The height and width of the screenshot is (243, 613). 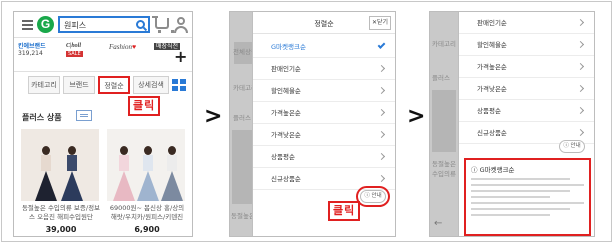 What do you see at coordinates (114, 85) in the screenshot?
I see `tab-sort: 정렬순` at bounding box center [114, 85].